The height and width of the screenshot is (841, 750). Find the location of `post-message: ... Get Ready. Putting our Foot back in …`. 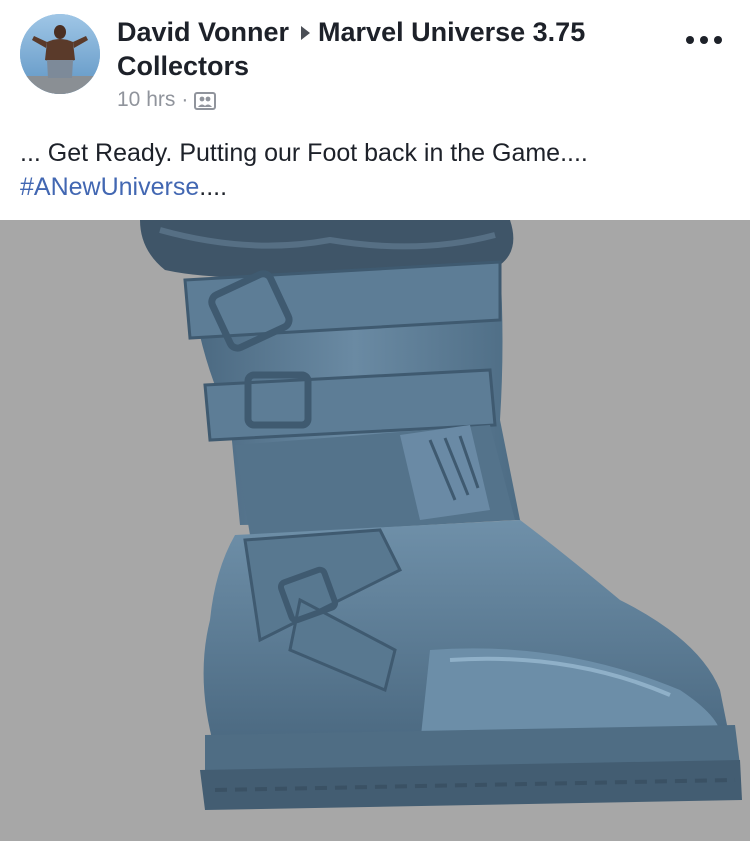

post-message: ... Get Ready. Putting our Foot back in … is located at coordinates (377, 170).